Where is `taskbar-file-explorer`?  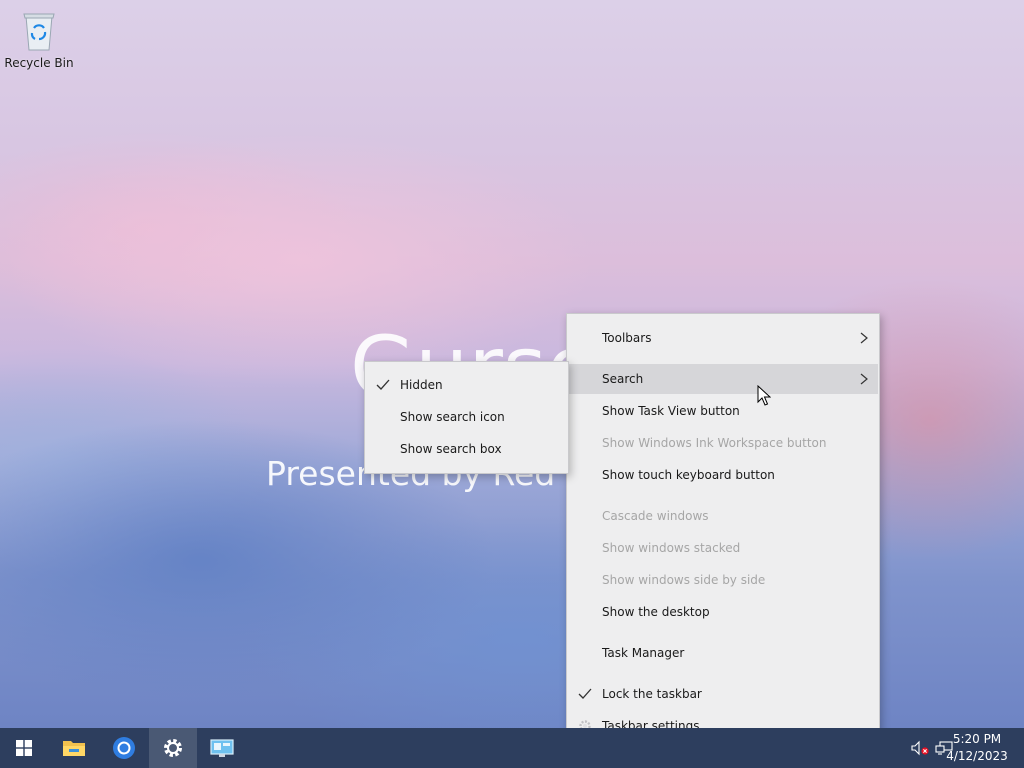 taskbar-file-explorer is located at coordinates (74, 748).